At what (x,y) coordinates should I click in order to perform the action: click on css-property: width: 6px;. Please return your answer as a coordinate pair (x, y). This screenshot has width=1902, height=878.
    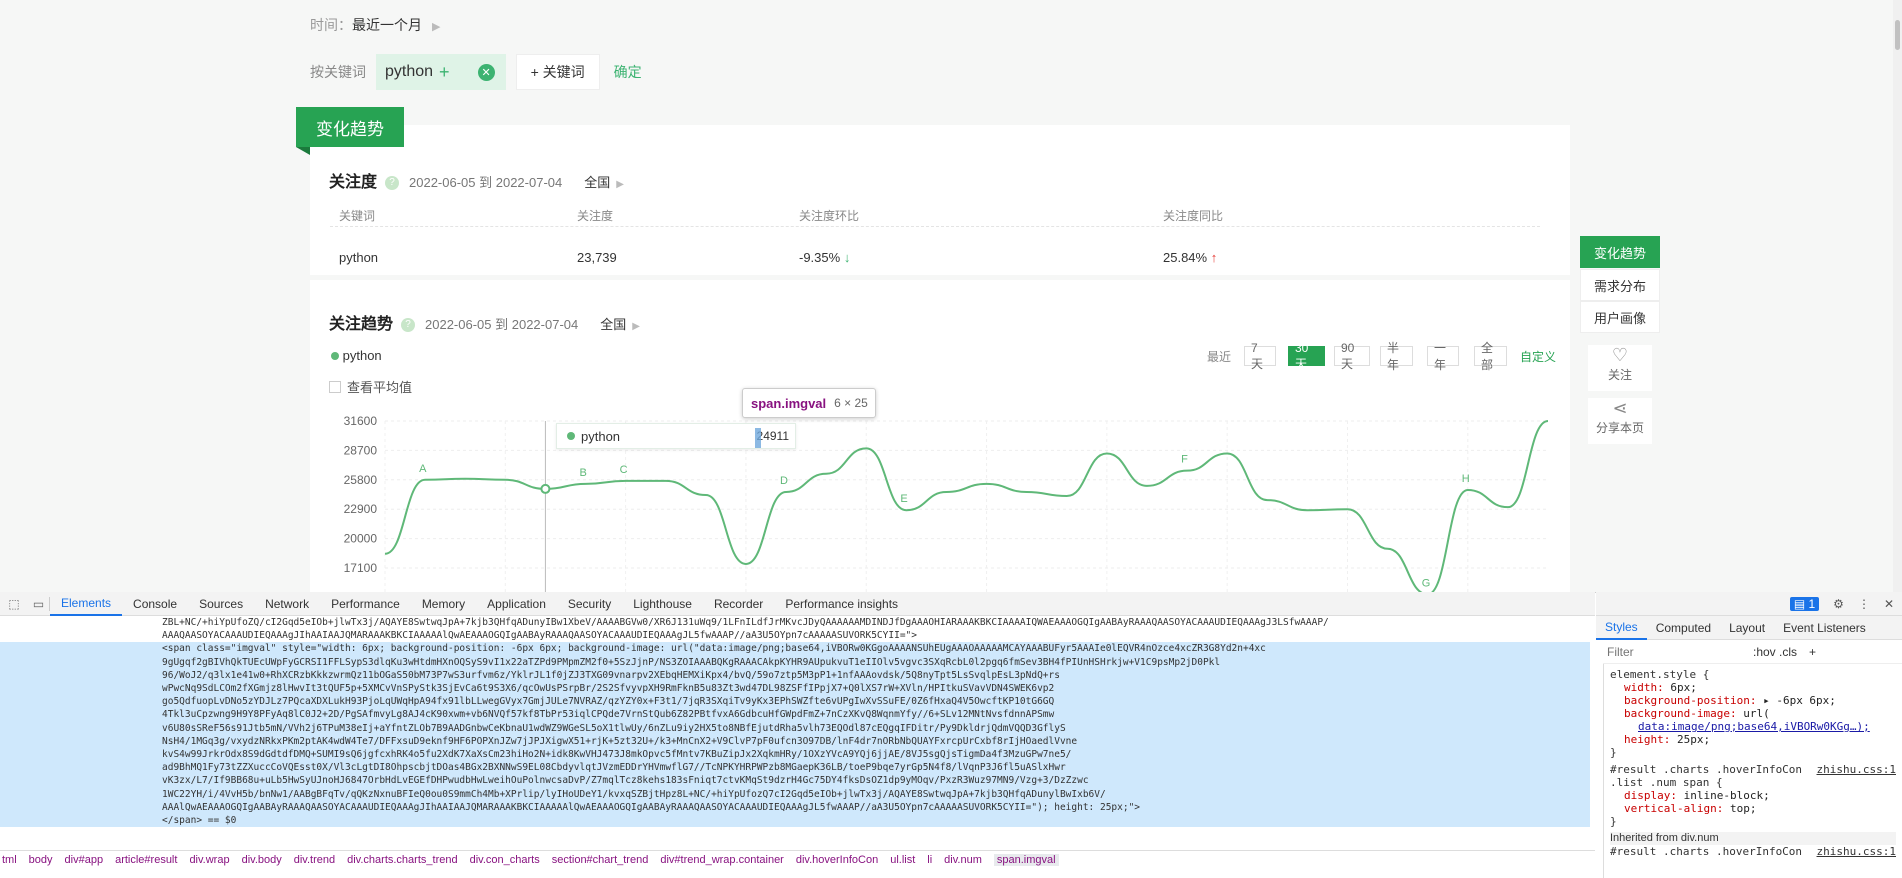
    Looking at the image, I should click on (1753, 687).